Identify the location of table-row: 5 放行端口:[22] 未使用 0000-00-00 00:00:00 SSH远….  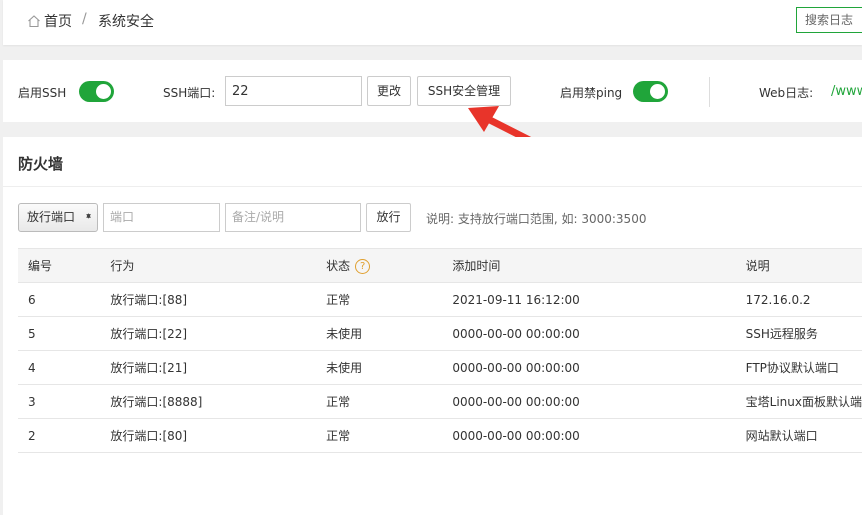
(440, 333).